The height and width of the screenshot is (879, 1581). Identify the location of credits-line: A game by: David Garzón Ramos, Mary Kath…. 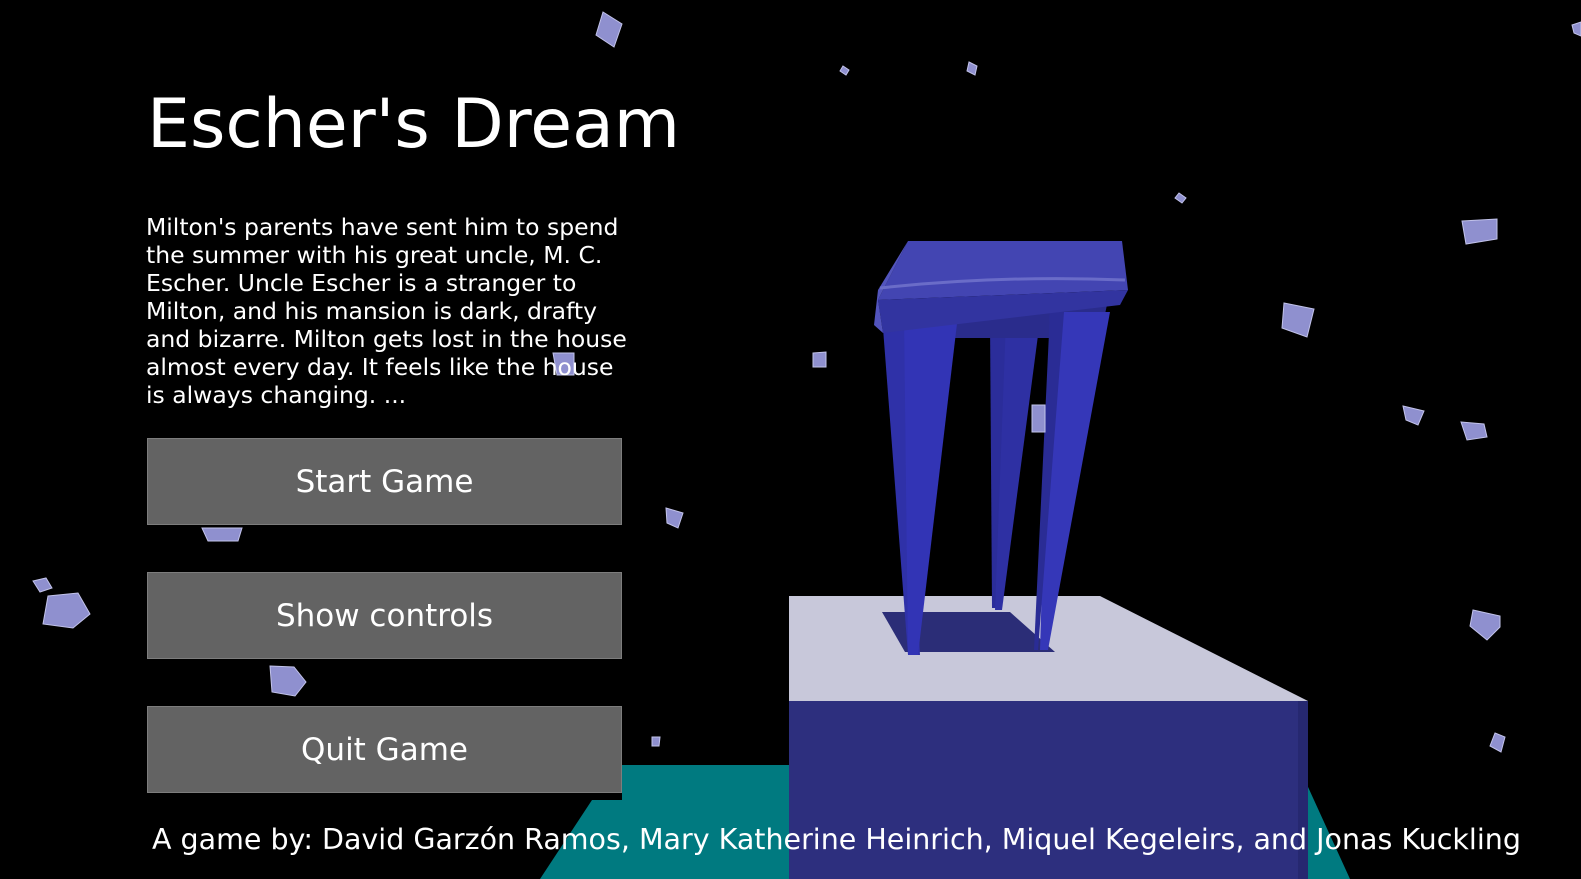
(836, 839).